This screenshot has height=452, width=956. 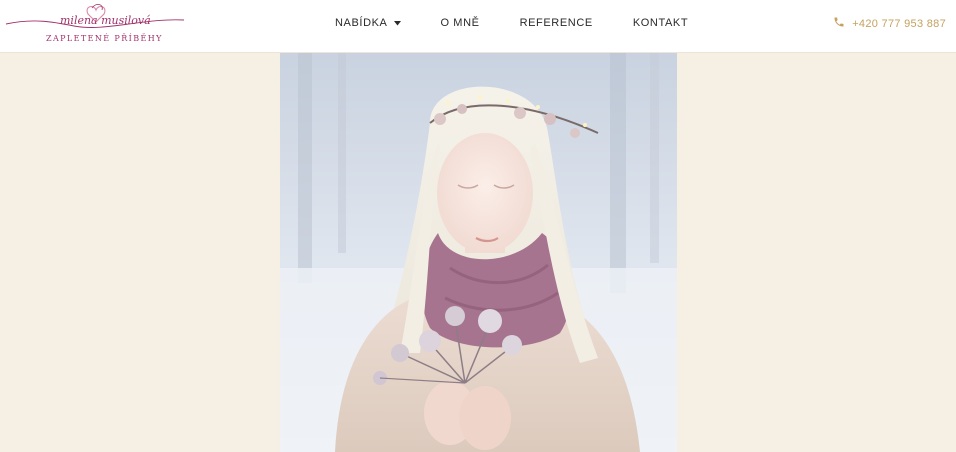 What do you see at coordinates (104, 38) in the screenshot?
I see `logo-tagline: ZAPLETENÉ PŘÍBĚHY` at bounding box center [104, 38].